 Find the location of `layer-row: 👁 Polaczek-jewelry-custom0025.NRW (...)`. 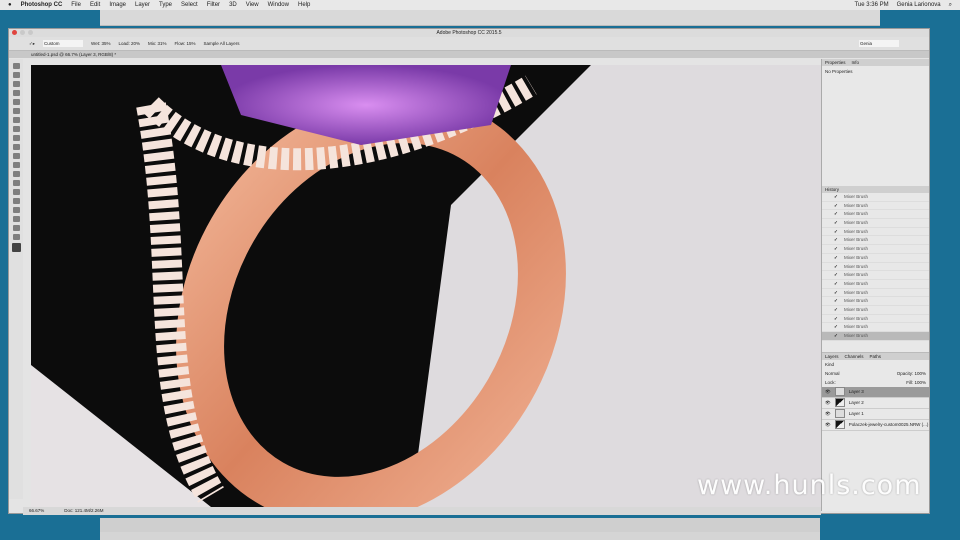

layer-row: 👁 Polaczek-jewelry-custom0025.NRW (...) is located at coordinates (875, 425).